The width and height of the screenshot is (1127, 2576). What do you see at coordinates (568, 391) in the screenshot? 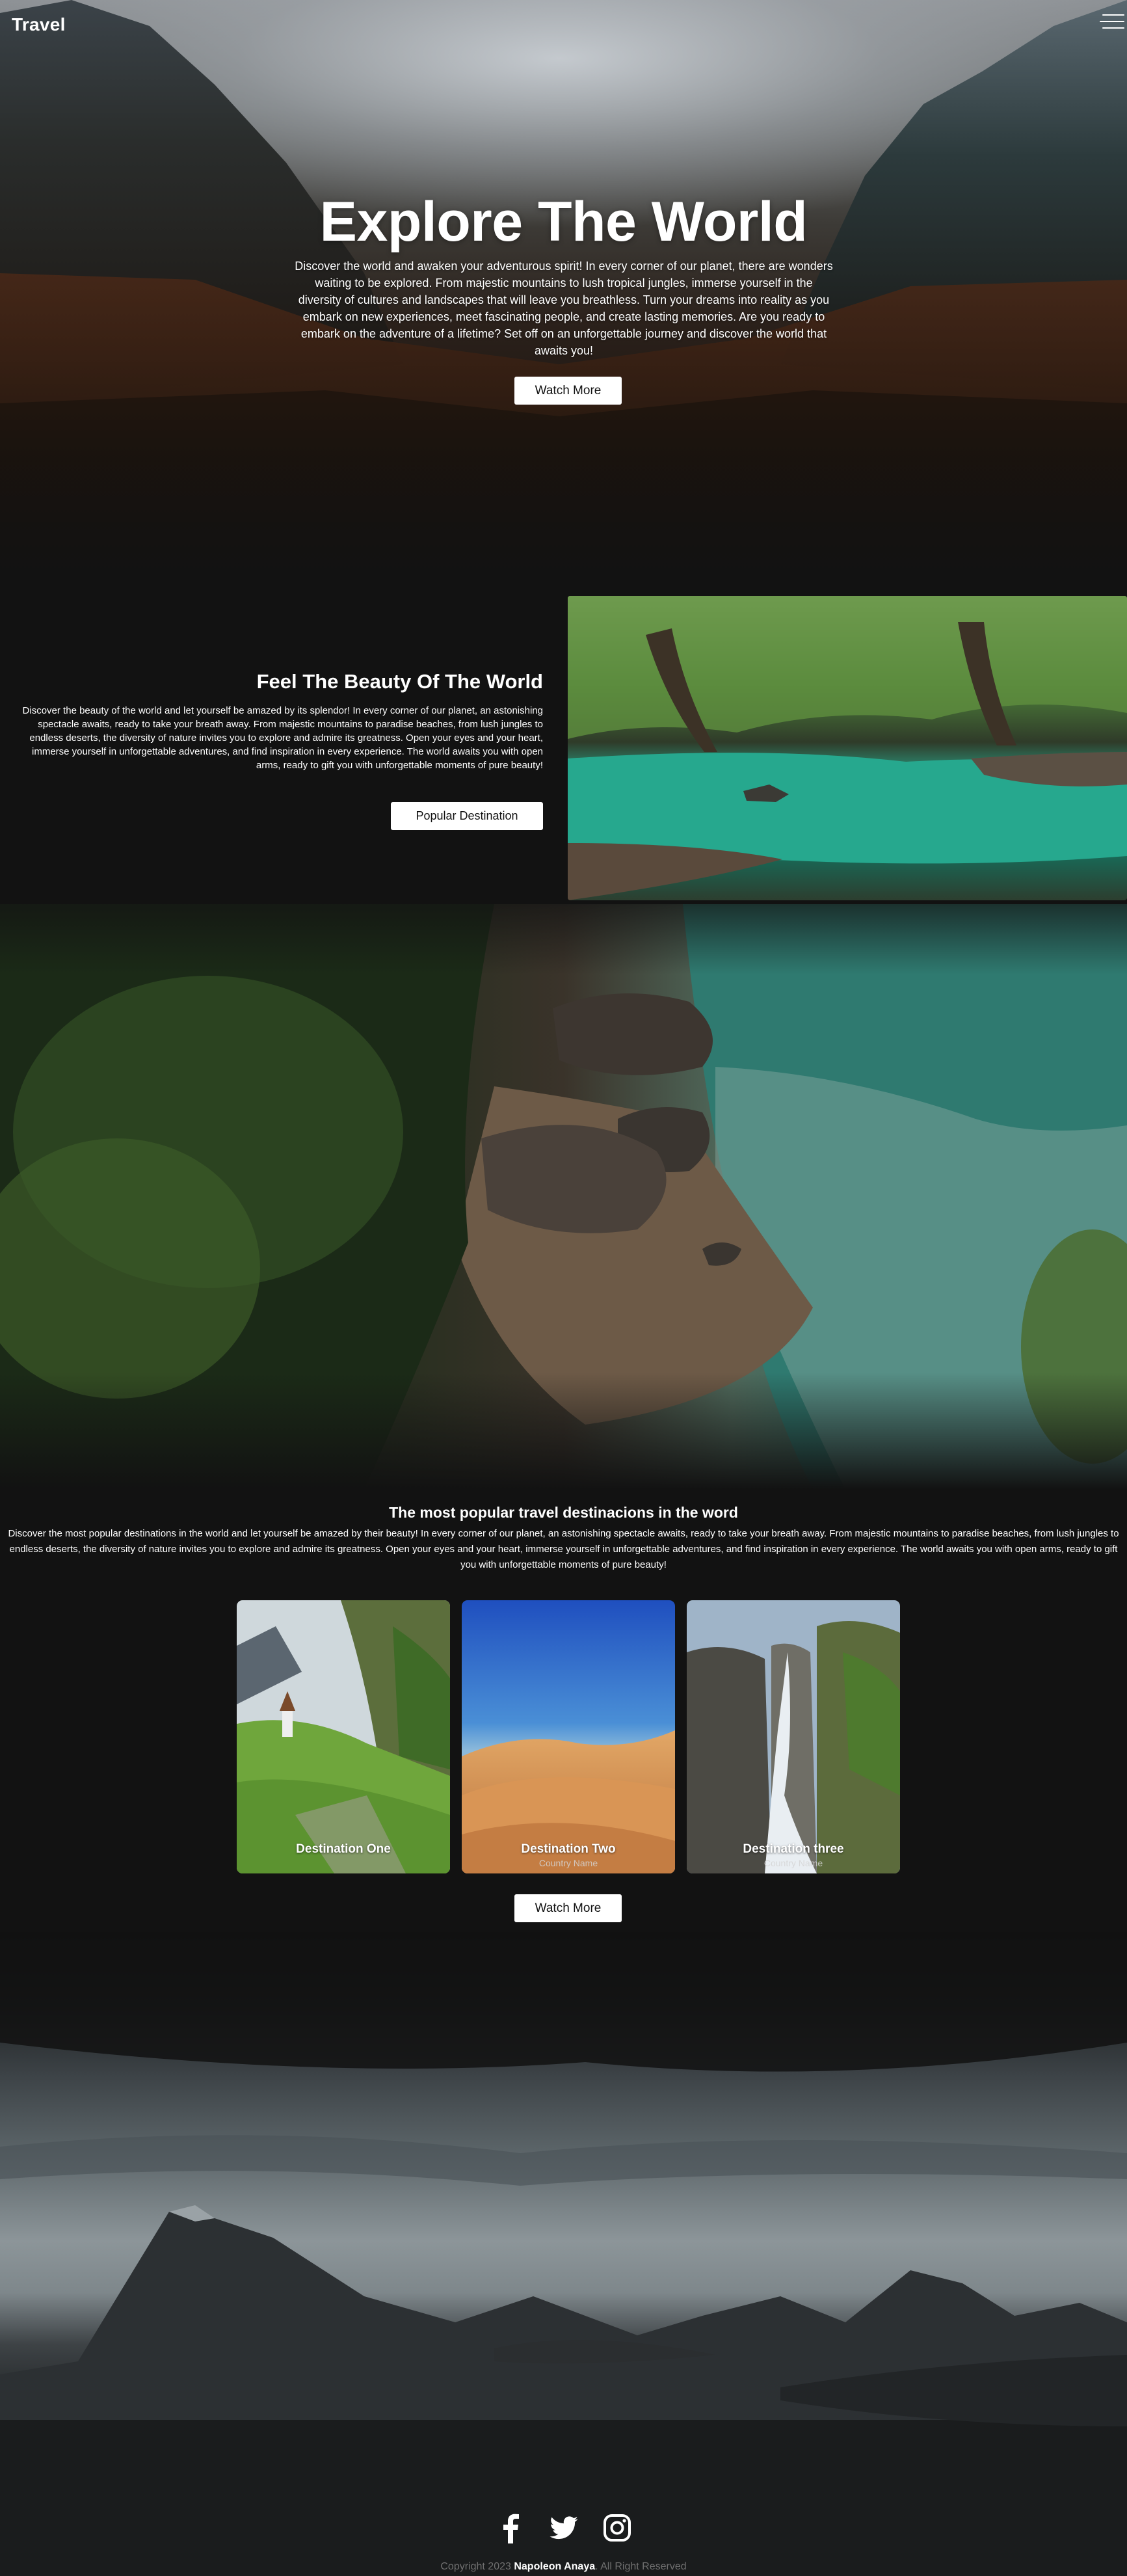
I see `hero-watch-more-button: Watch More` at bounding box center [568, 391].